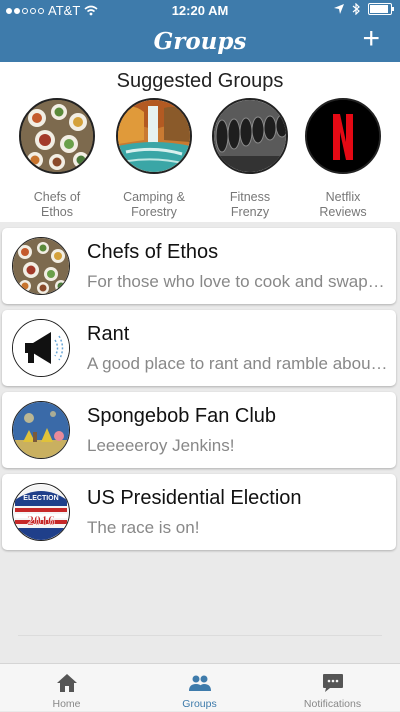 The image size is (400, 712). Describe the element at coordinates (200, 683) in the screenshot. I see `groups-icon` at that location.